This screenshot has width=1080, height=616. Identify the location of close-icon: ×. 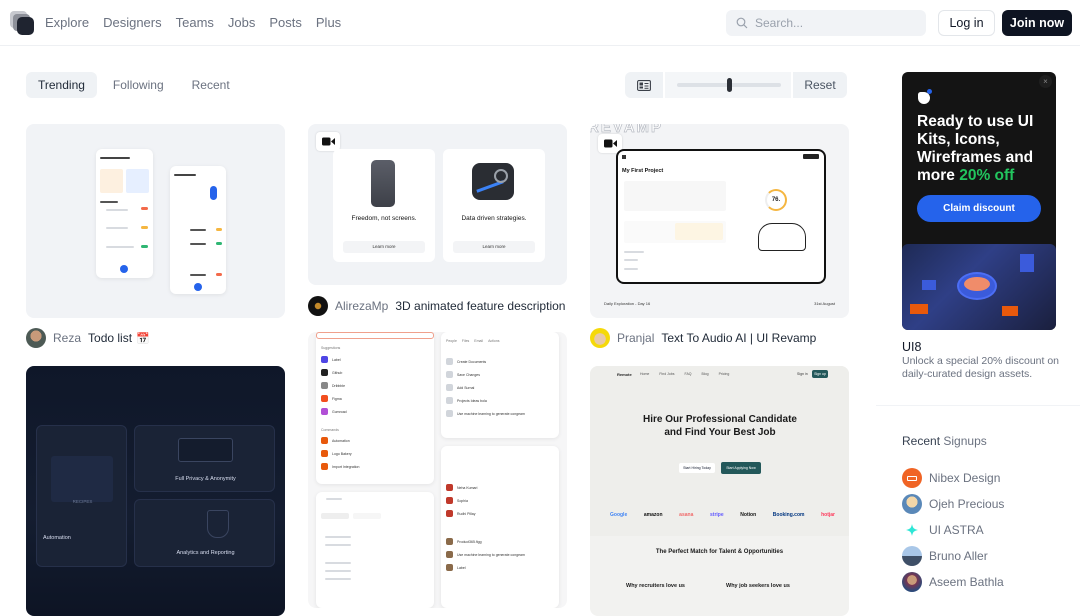
(1045, 81).